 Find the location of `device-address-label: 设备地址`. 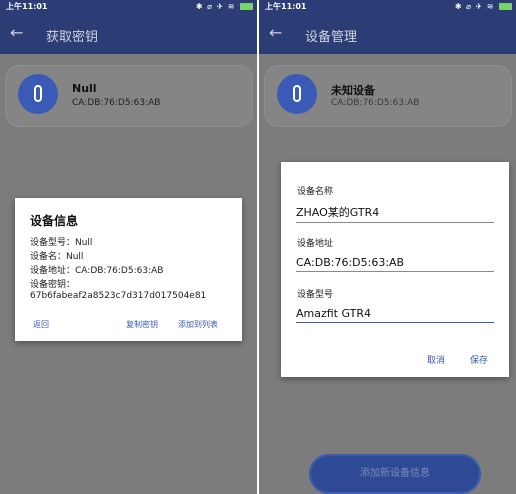

device-address-label: 设备地址 is located at coordinates (315, 244).